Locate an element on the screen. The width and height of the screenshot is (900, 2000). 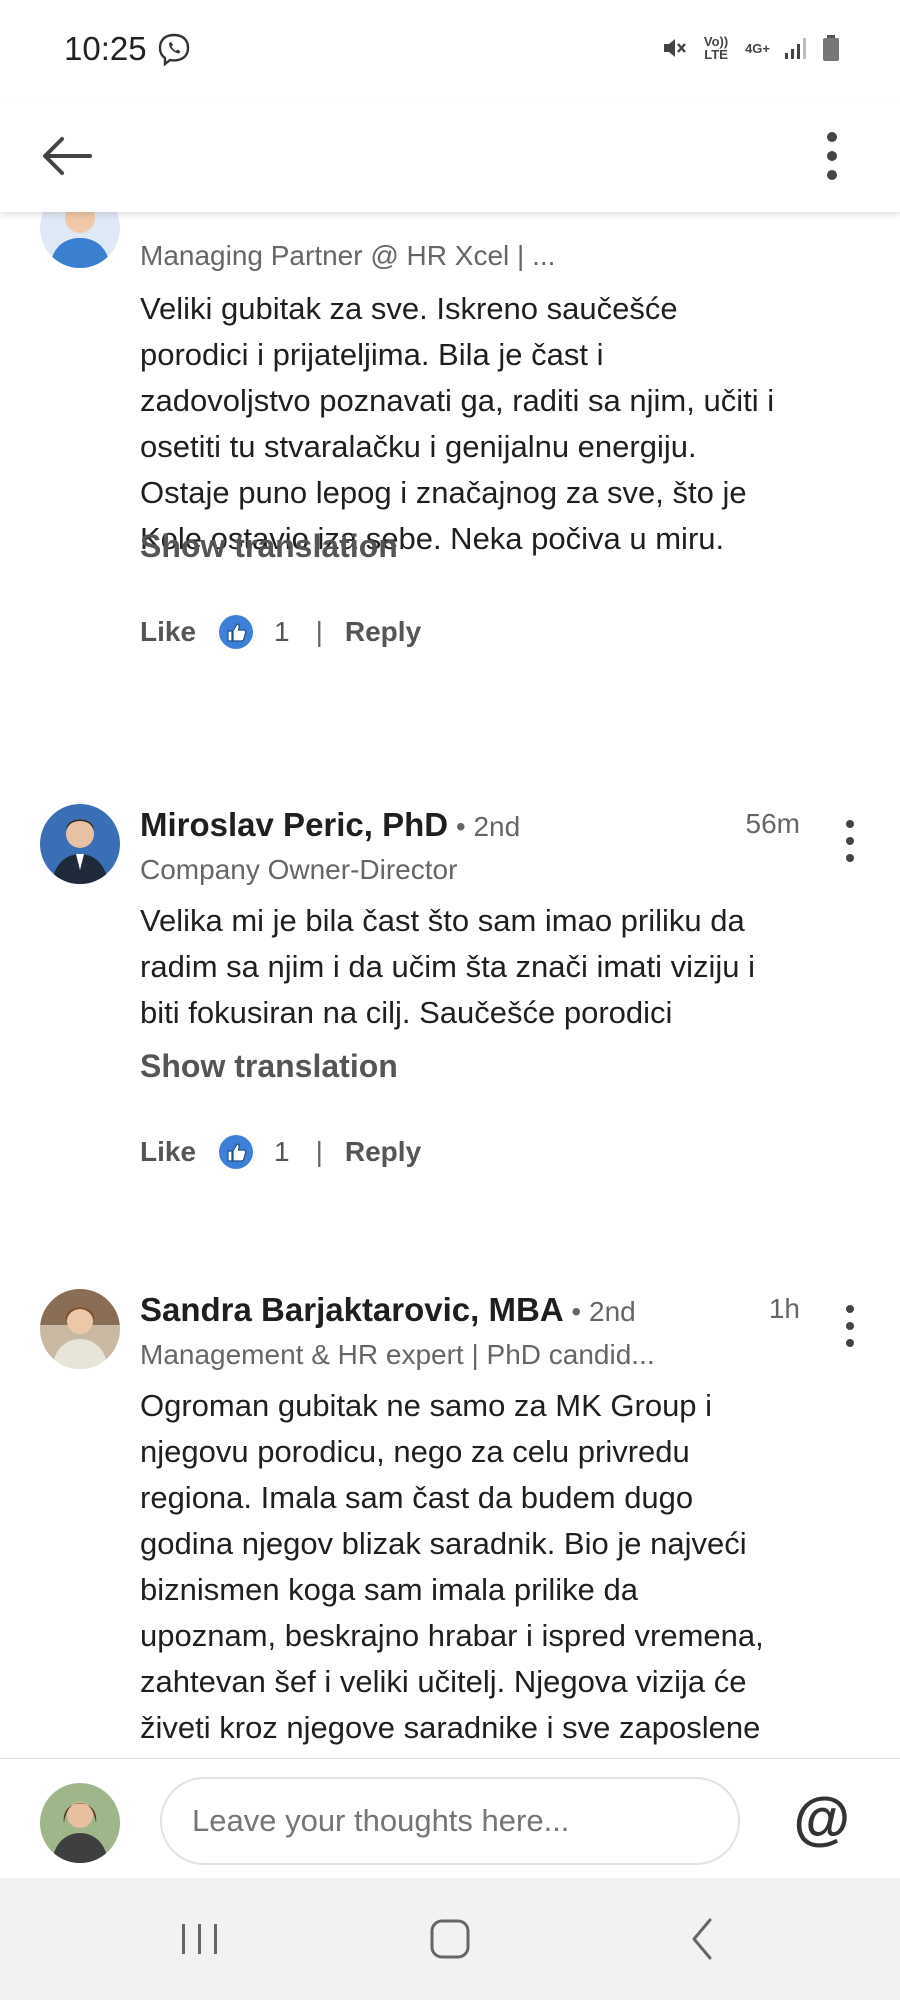
author-name: Sandra Barjaktarovic, MBA is located at coordinates (352, 1309).